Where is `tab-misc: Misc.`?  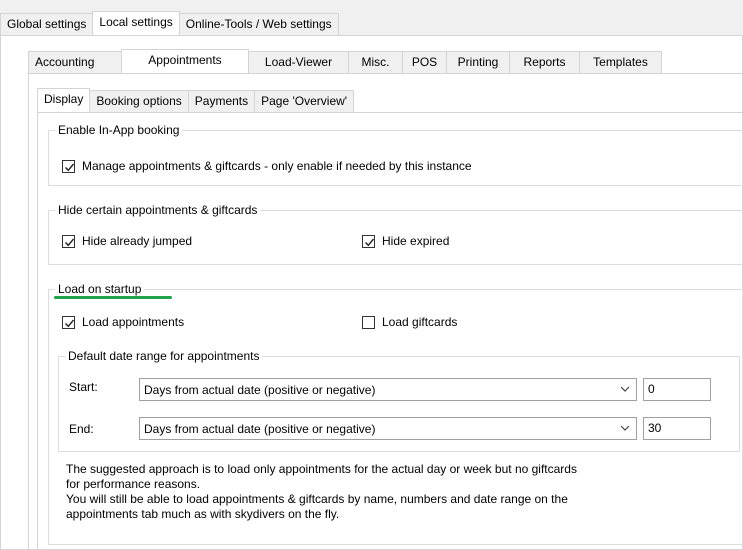
tab-misc: Misc. is located at coordinates (375, 62).